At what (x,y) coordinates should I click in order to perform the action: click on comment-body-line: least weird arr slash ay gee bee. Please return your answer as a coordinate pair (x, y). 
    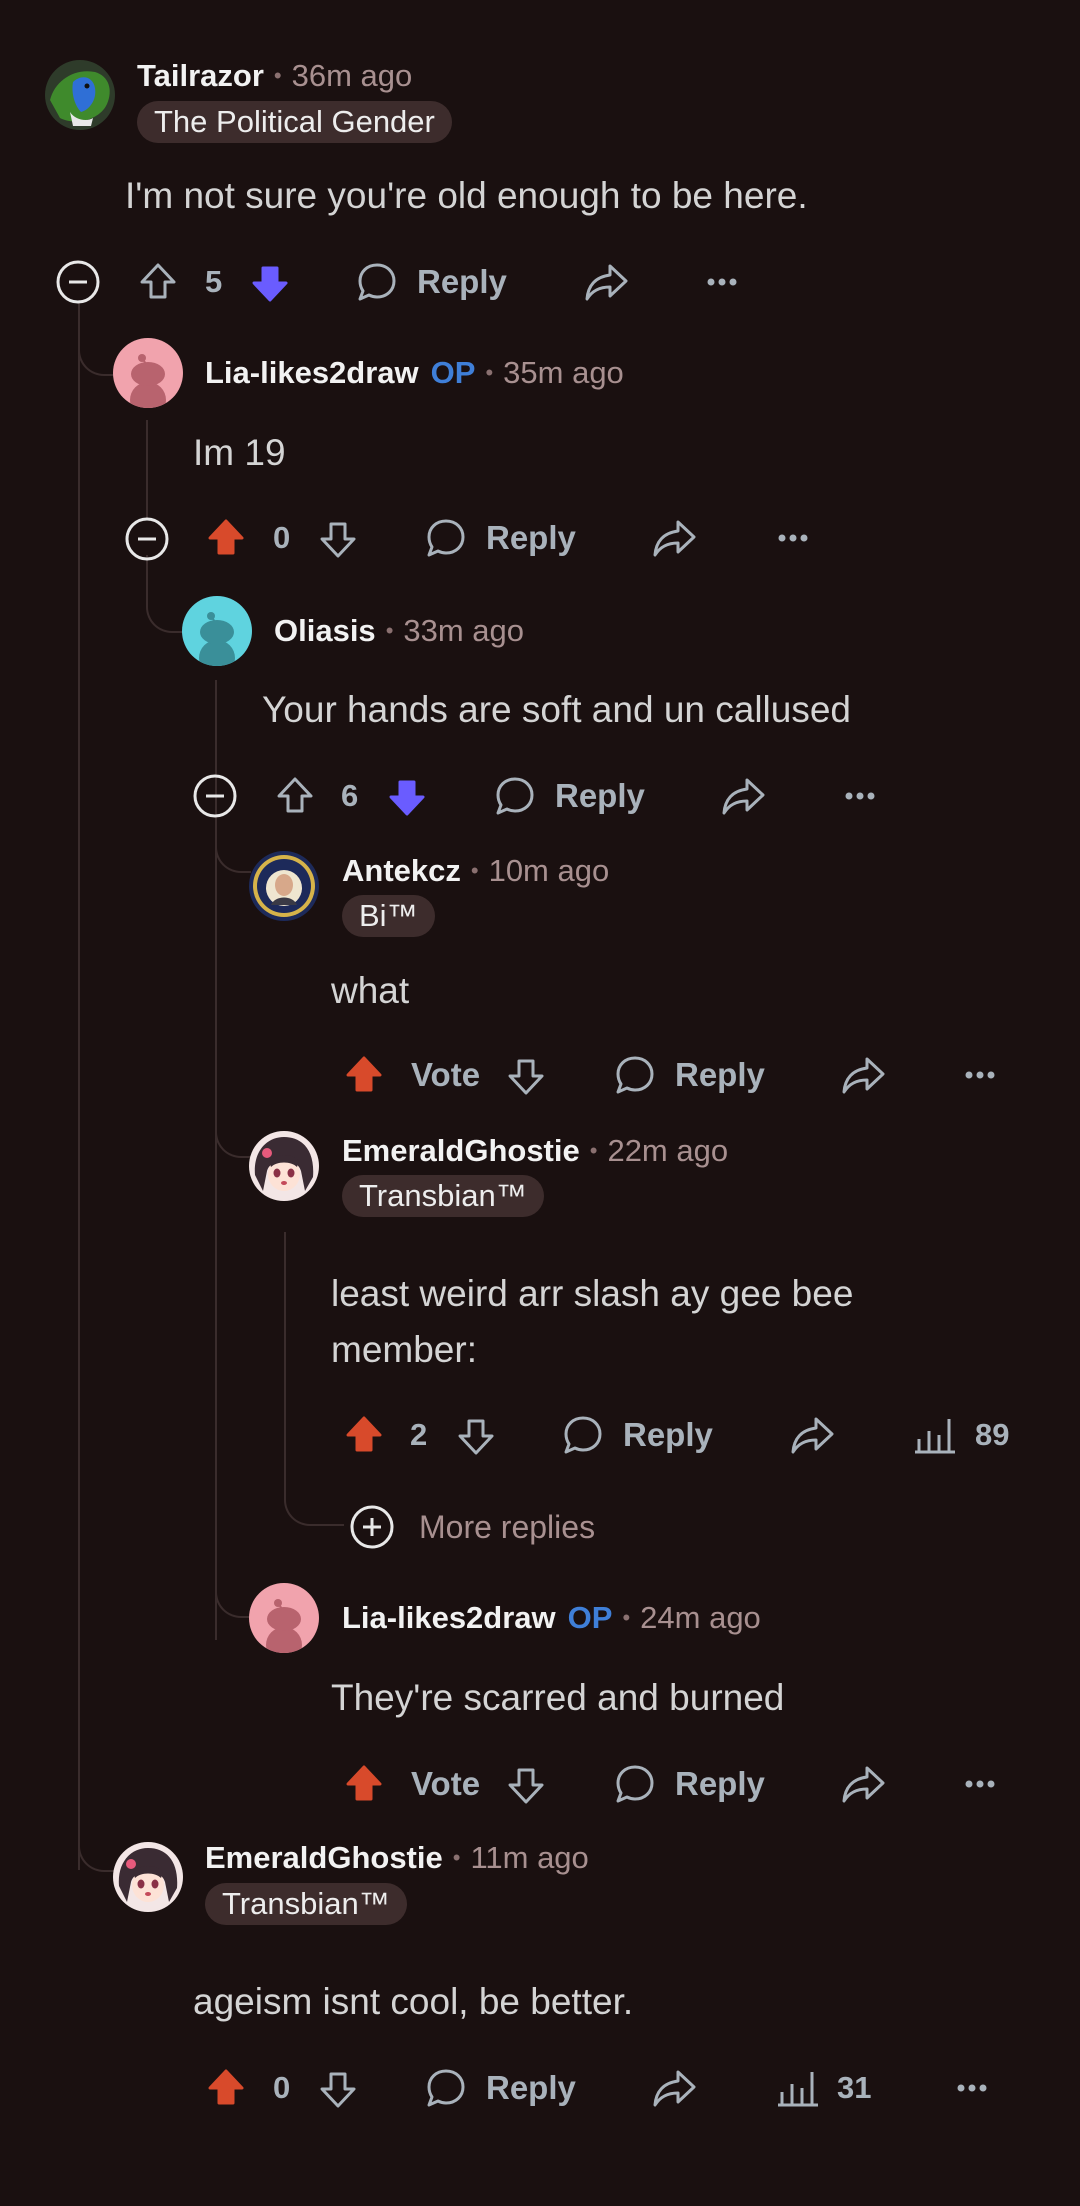
    Looking at the image, I should click on (592, 1293).